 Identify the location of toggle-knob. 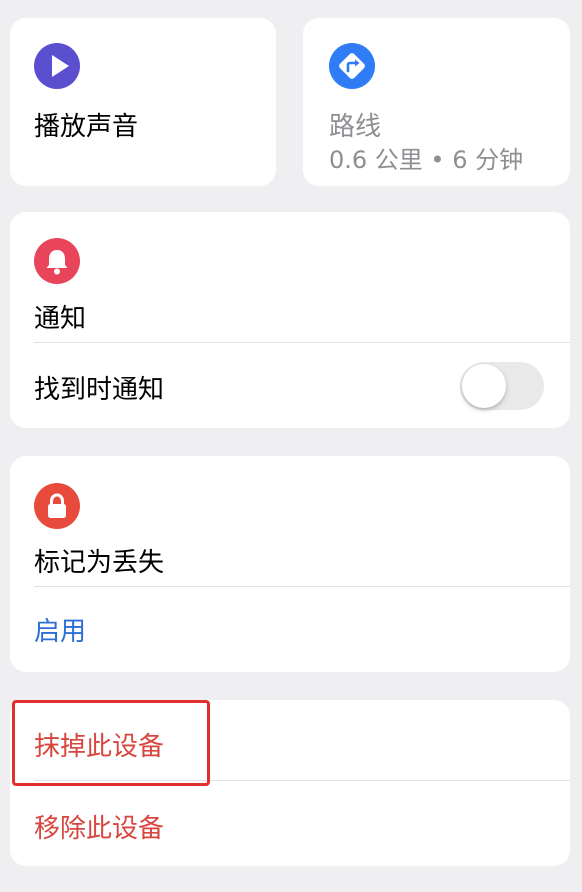
(484, 386).